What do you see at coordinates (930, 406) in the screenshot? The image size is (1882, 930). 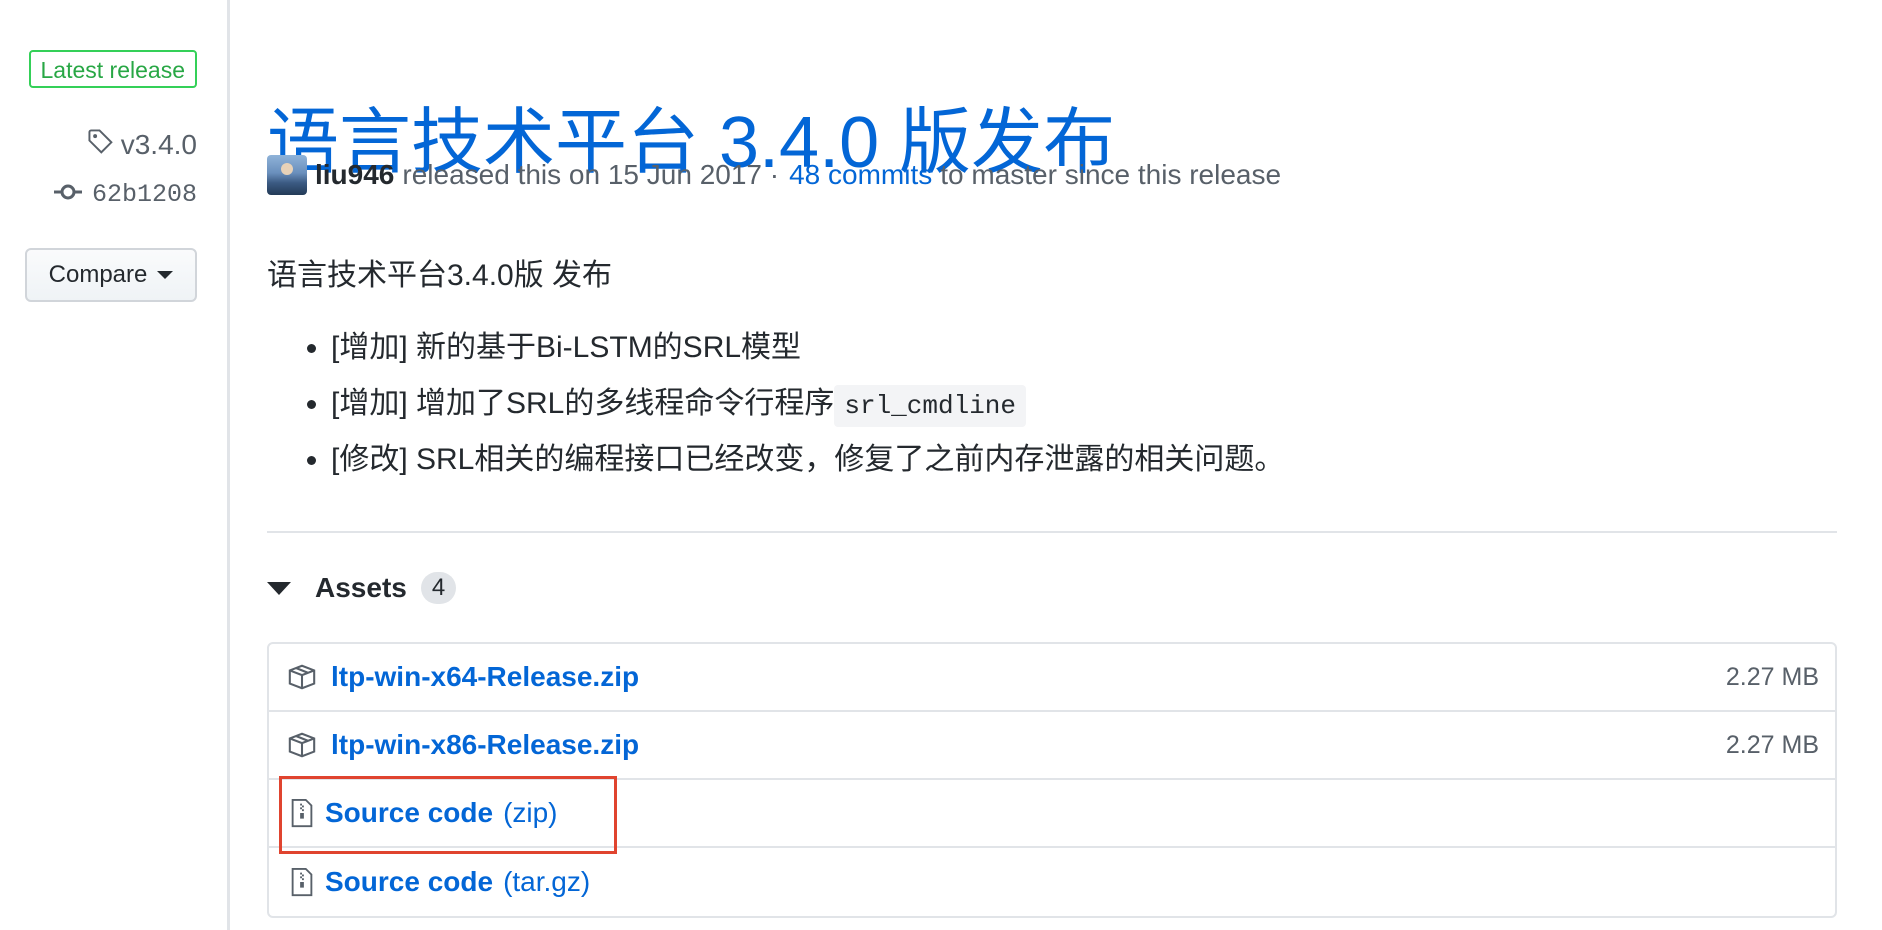 I see `inline-code: srl_cmdline` at bounding box center [930, 406].